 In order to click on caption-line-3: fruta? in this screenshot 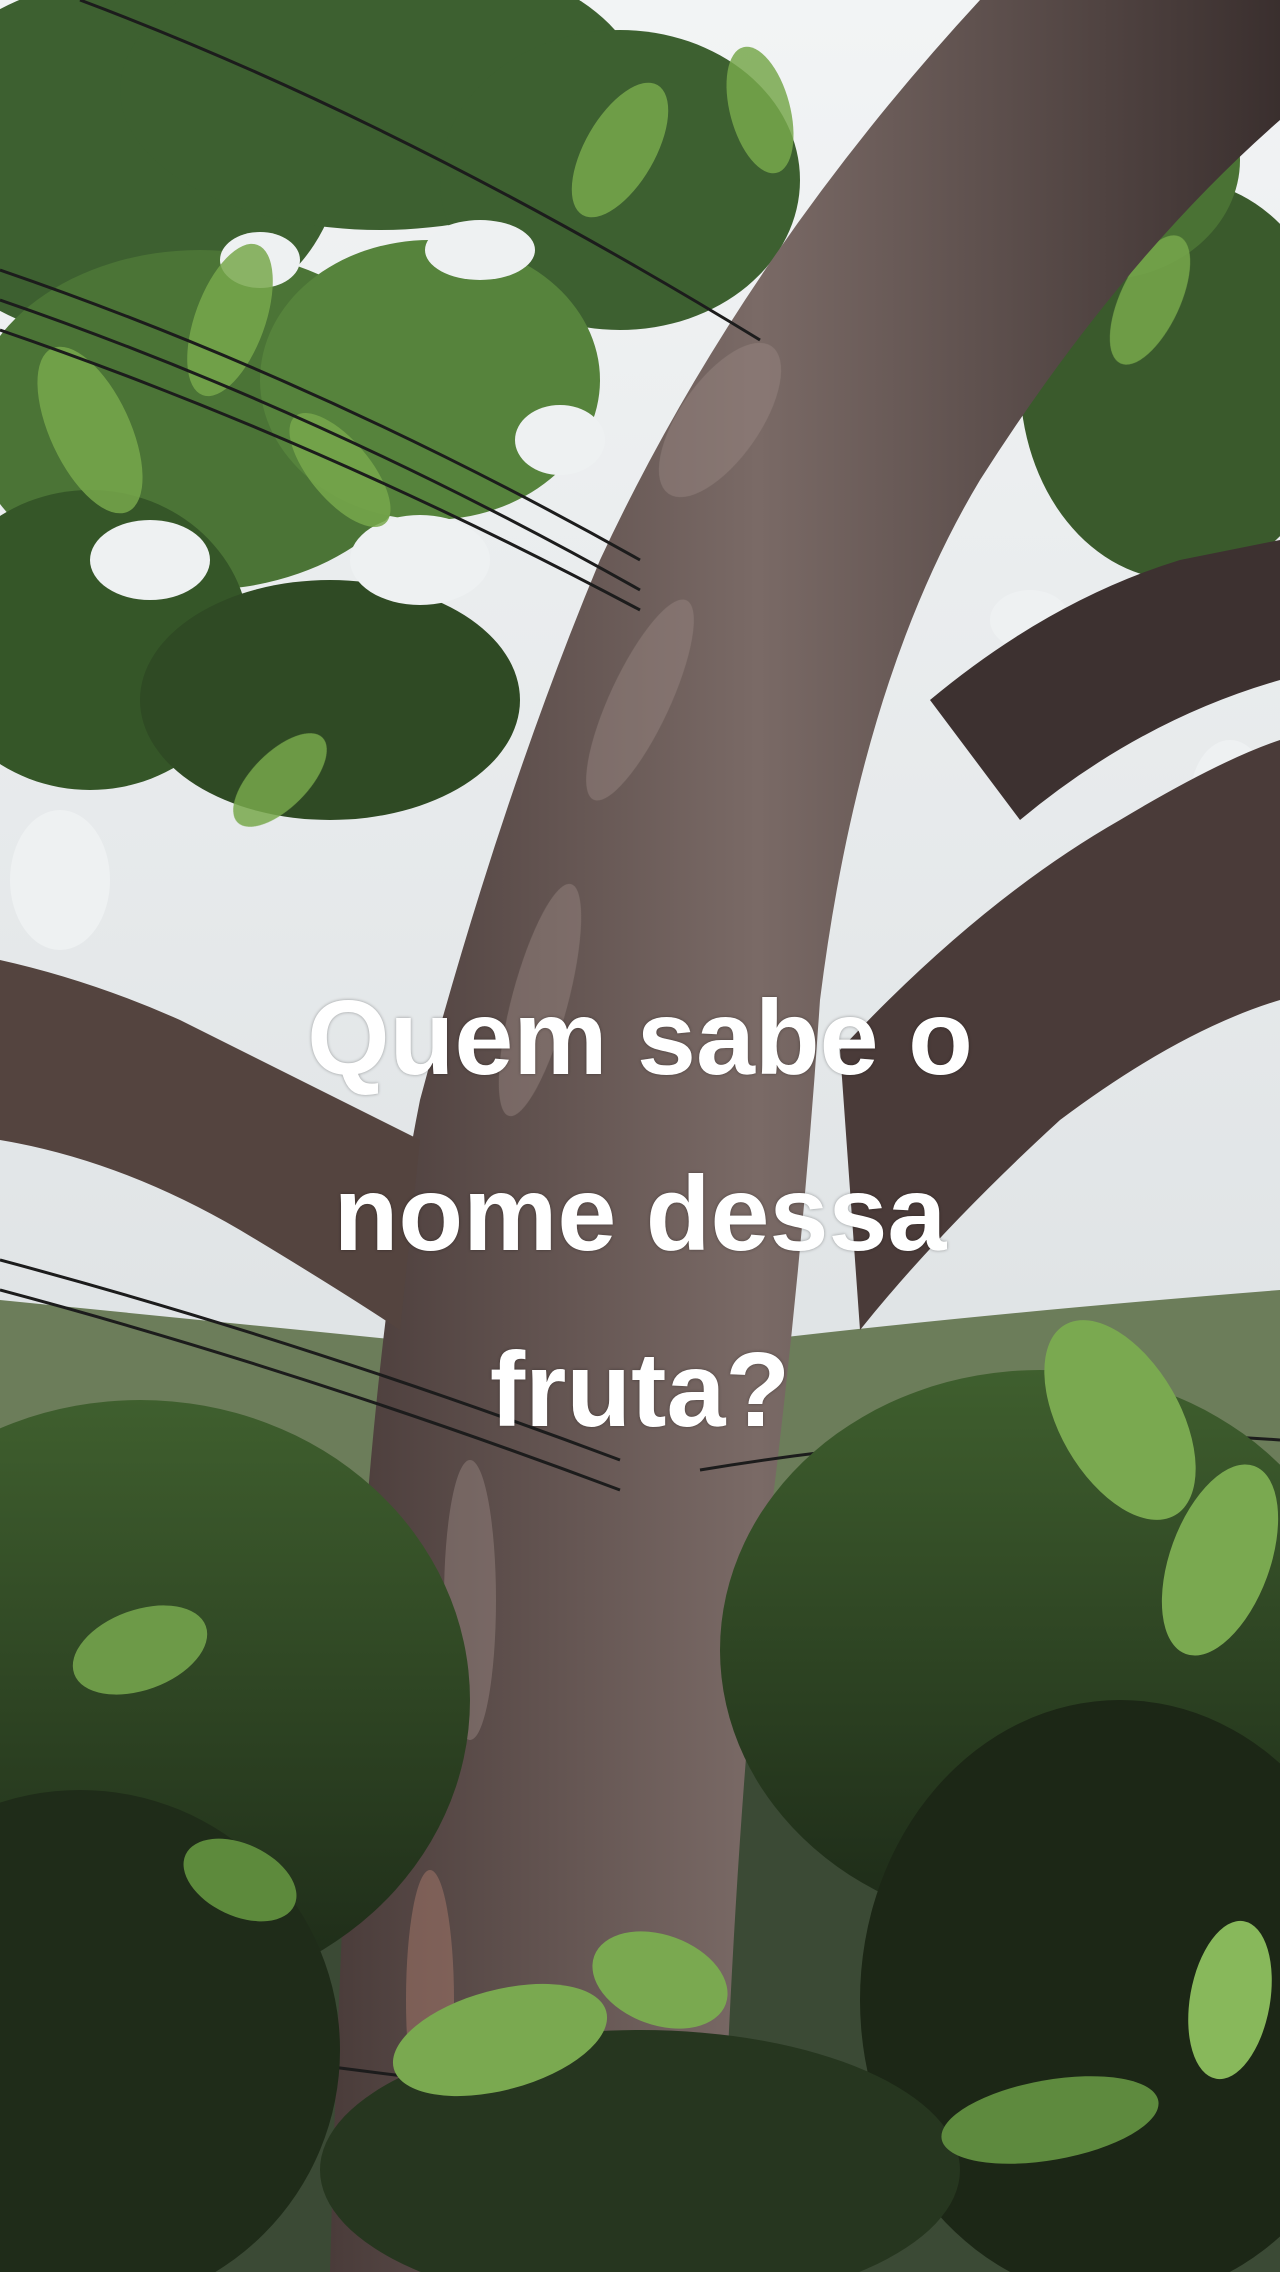, I will do `click(640, 1390)`.